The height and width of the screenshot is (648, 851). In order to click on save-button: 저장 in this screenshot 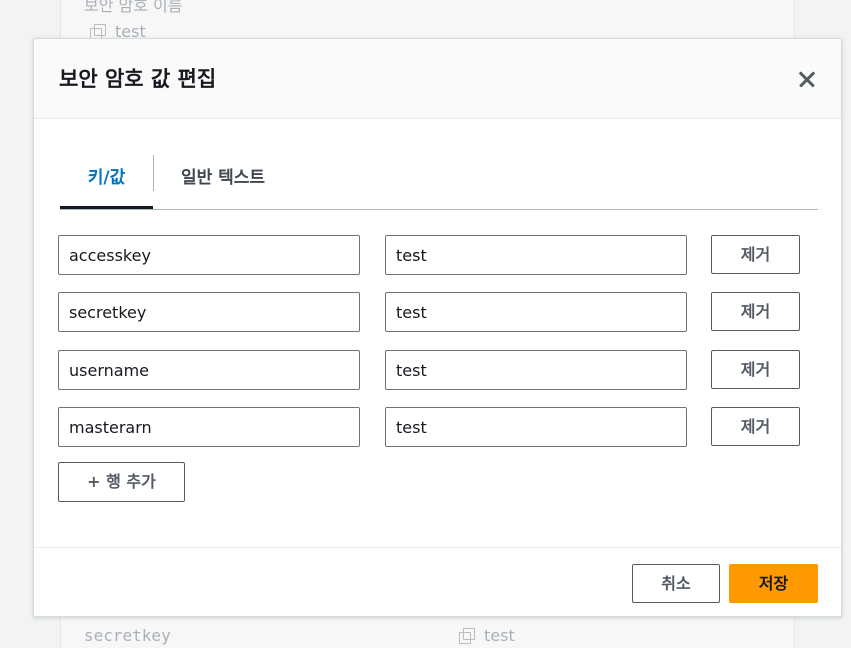, I will do `click(773, 583)`.